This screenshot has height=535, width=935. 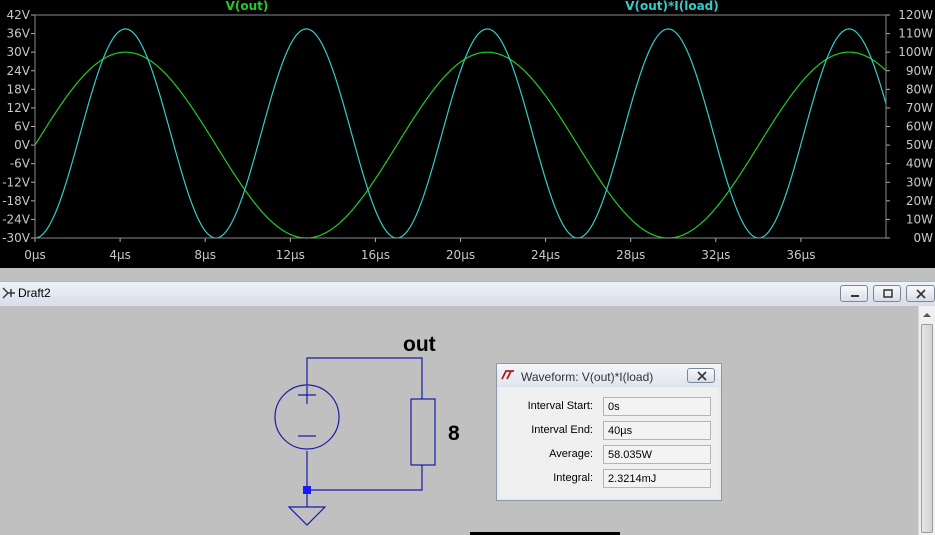 What do you see at coordinates (915, 34) in the screenshot?
I see `right-tick-label: 110W` at bounding box center [915, 34].